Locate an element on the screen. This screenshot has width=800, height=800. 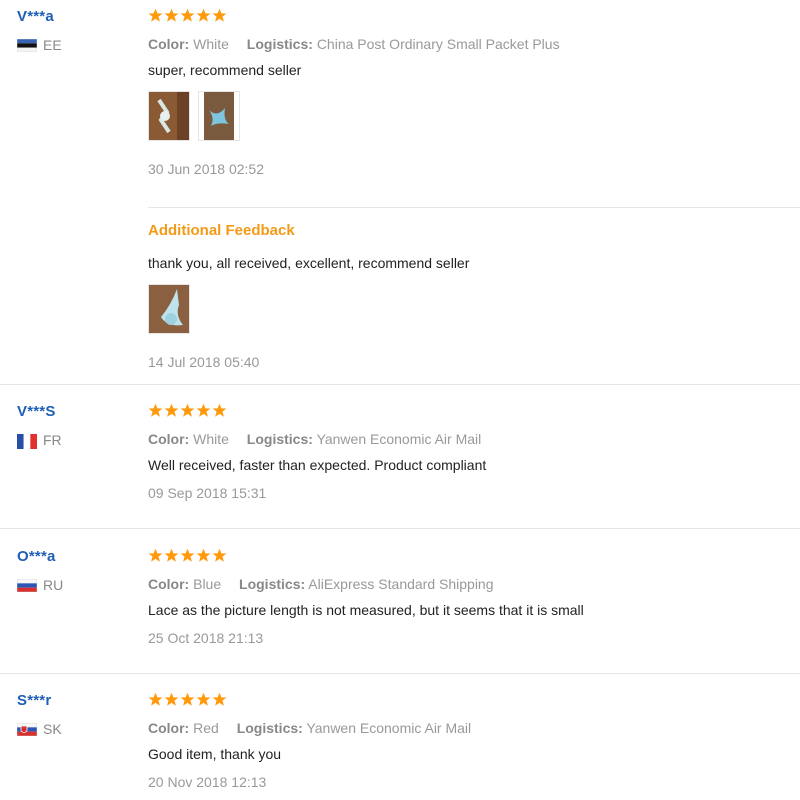
review-text: Good item, thank you is located at coordinates (215, 754).